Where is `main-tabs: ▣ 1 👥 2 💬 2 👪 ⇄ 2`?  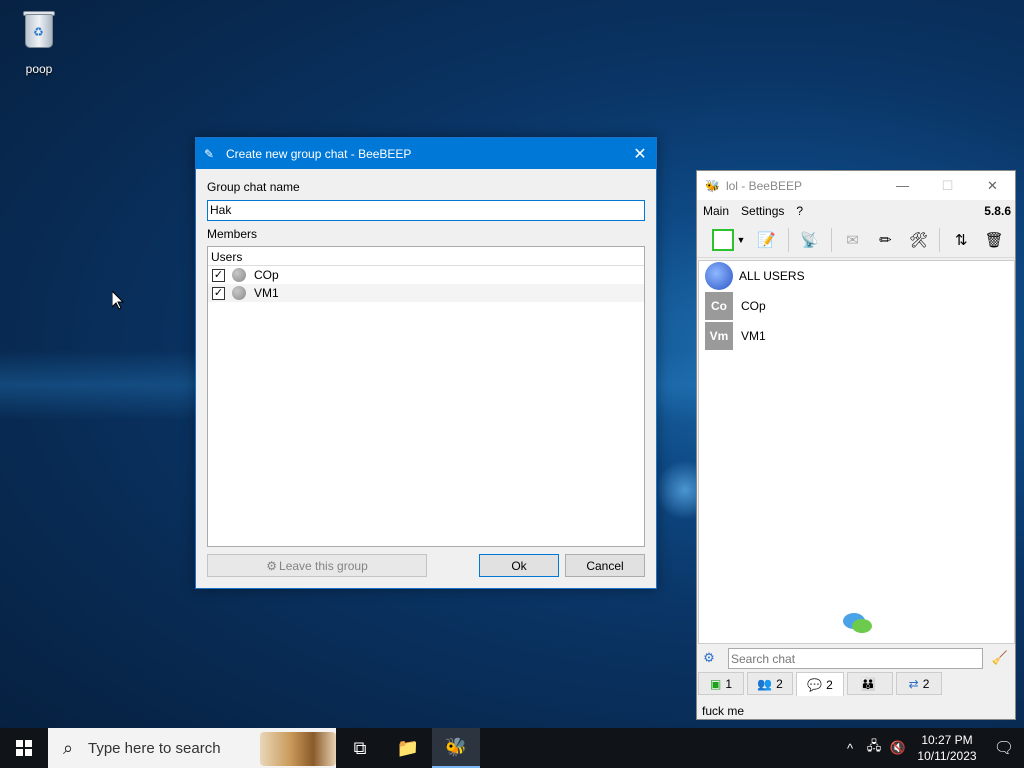 main-tabs: ▣ 1 👥 2 💬 2 👪 ⇄ 2 is located at coordinates (856, 684).